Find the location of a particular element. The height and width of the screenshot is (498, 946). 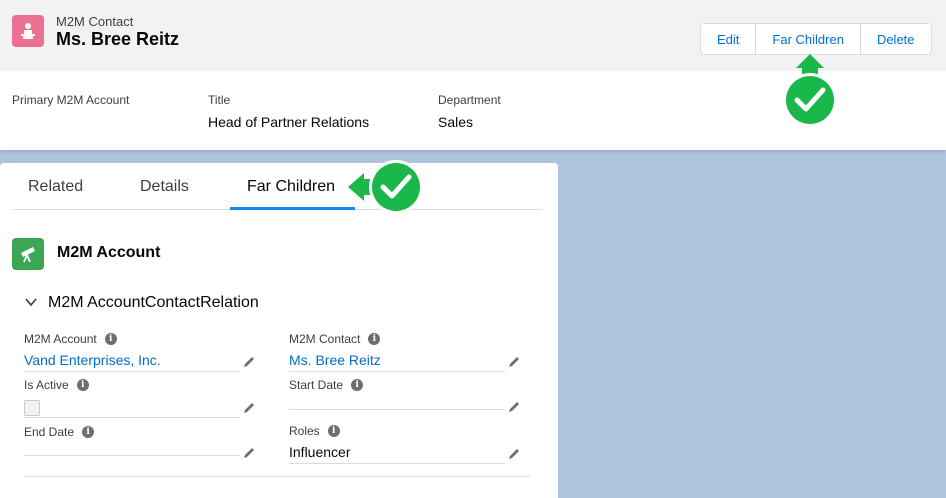

object-type-label: M2M Contact is located at coordinates (95, 21).